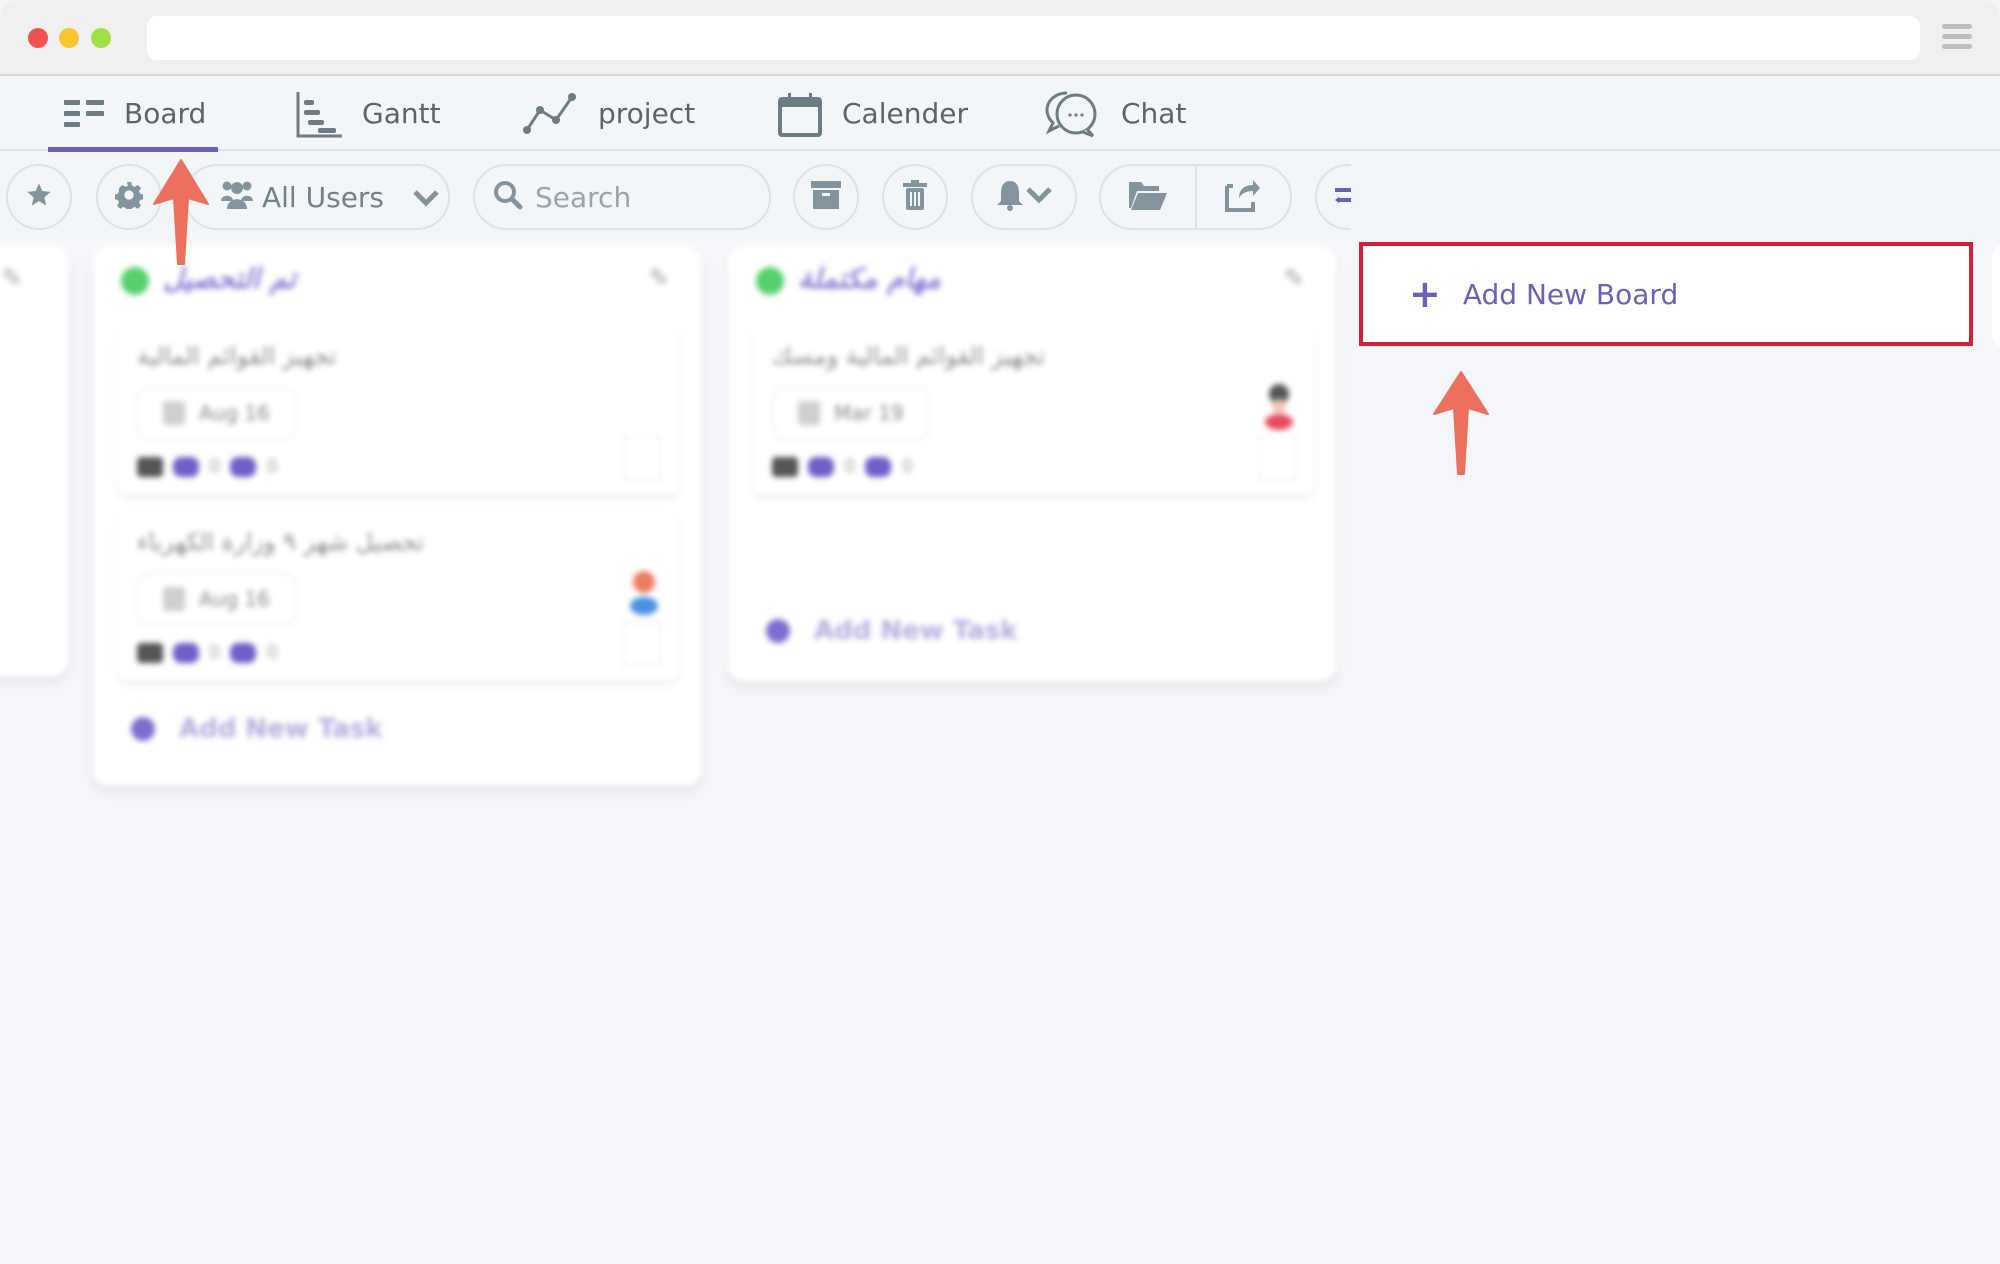  What do you see at coordinates (38, 38) in the screenshot?
I see `close-window-button` at bounding box center [38, 38].